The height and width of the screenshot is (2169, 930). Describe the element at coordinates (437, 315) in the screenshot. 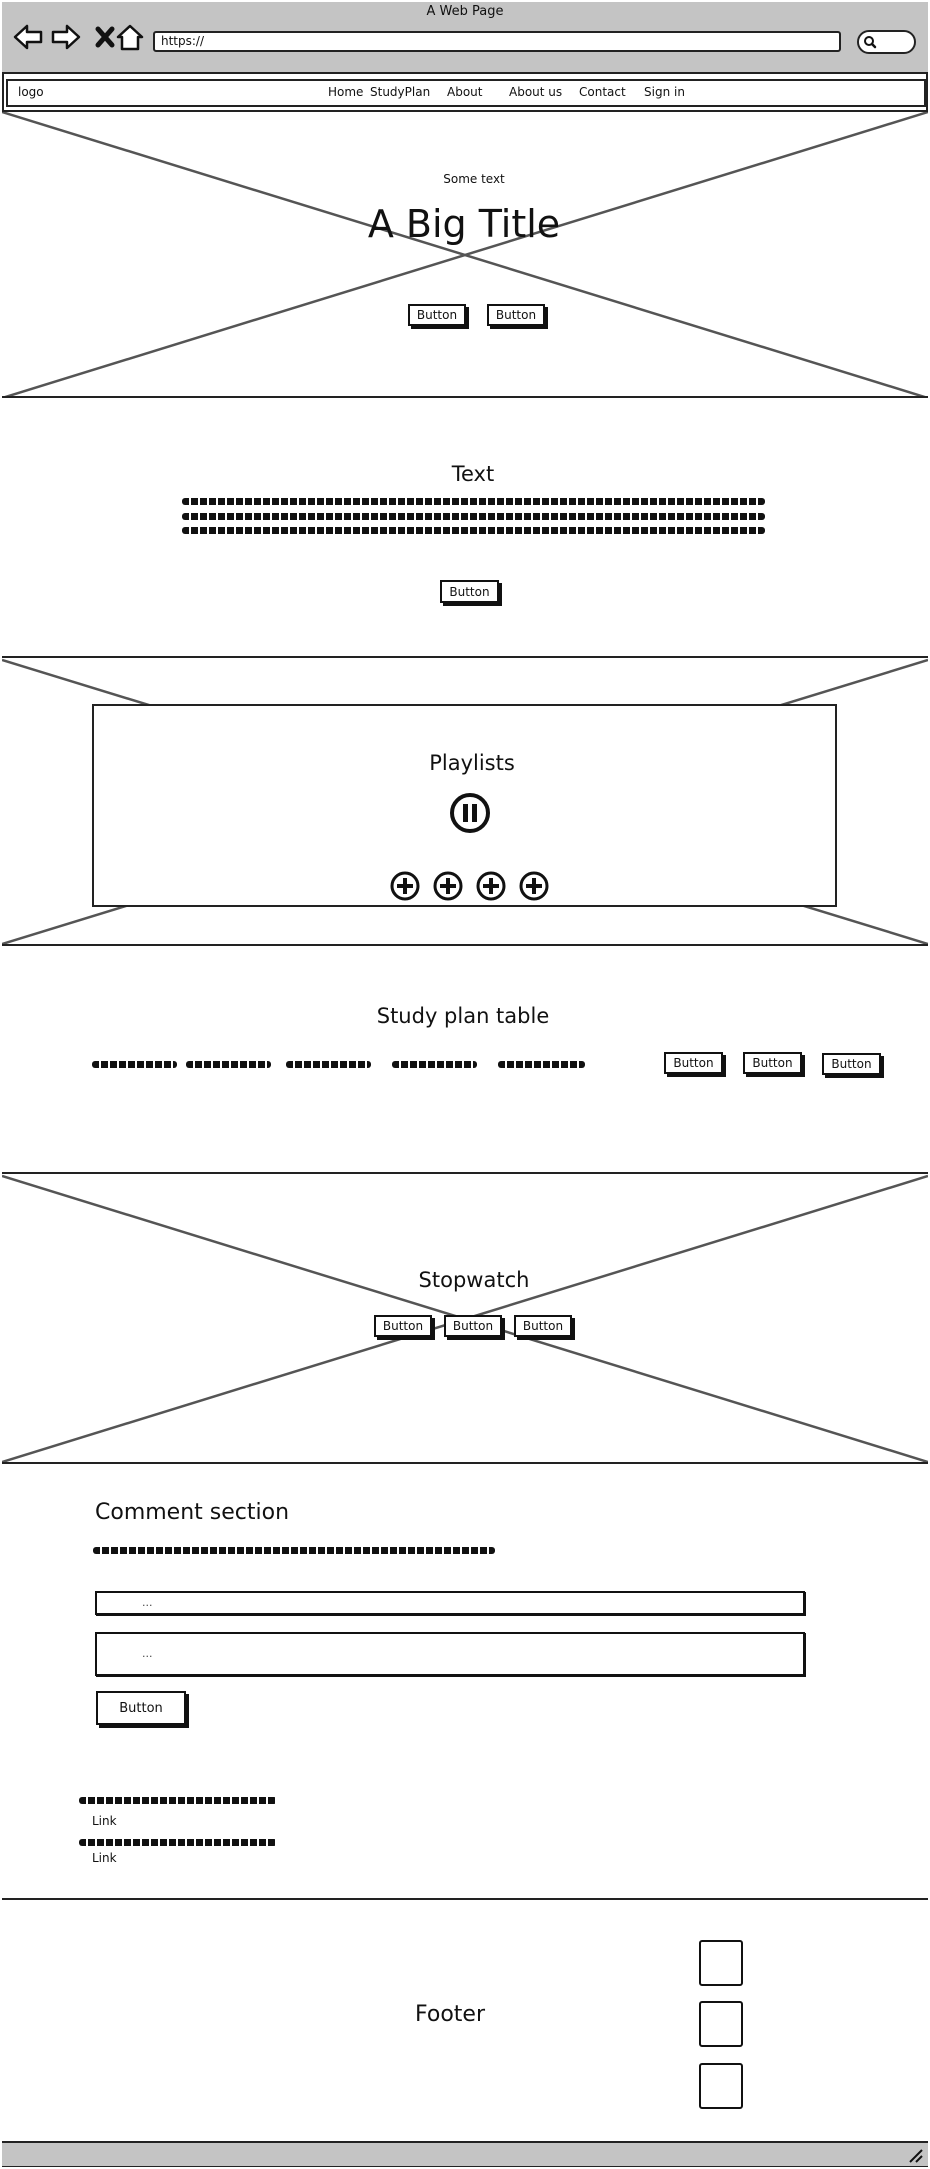

I see `hero-button-1: Button` at that location.